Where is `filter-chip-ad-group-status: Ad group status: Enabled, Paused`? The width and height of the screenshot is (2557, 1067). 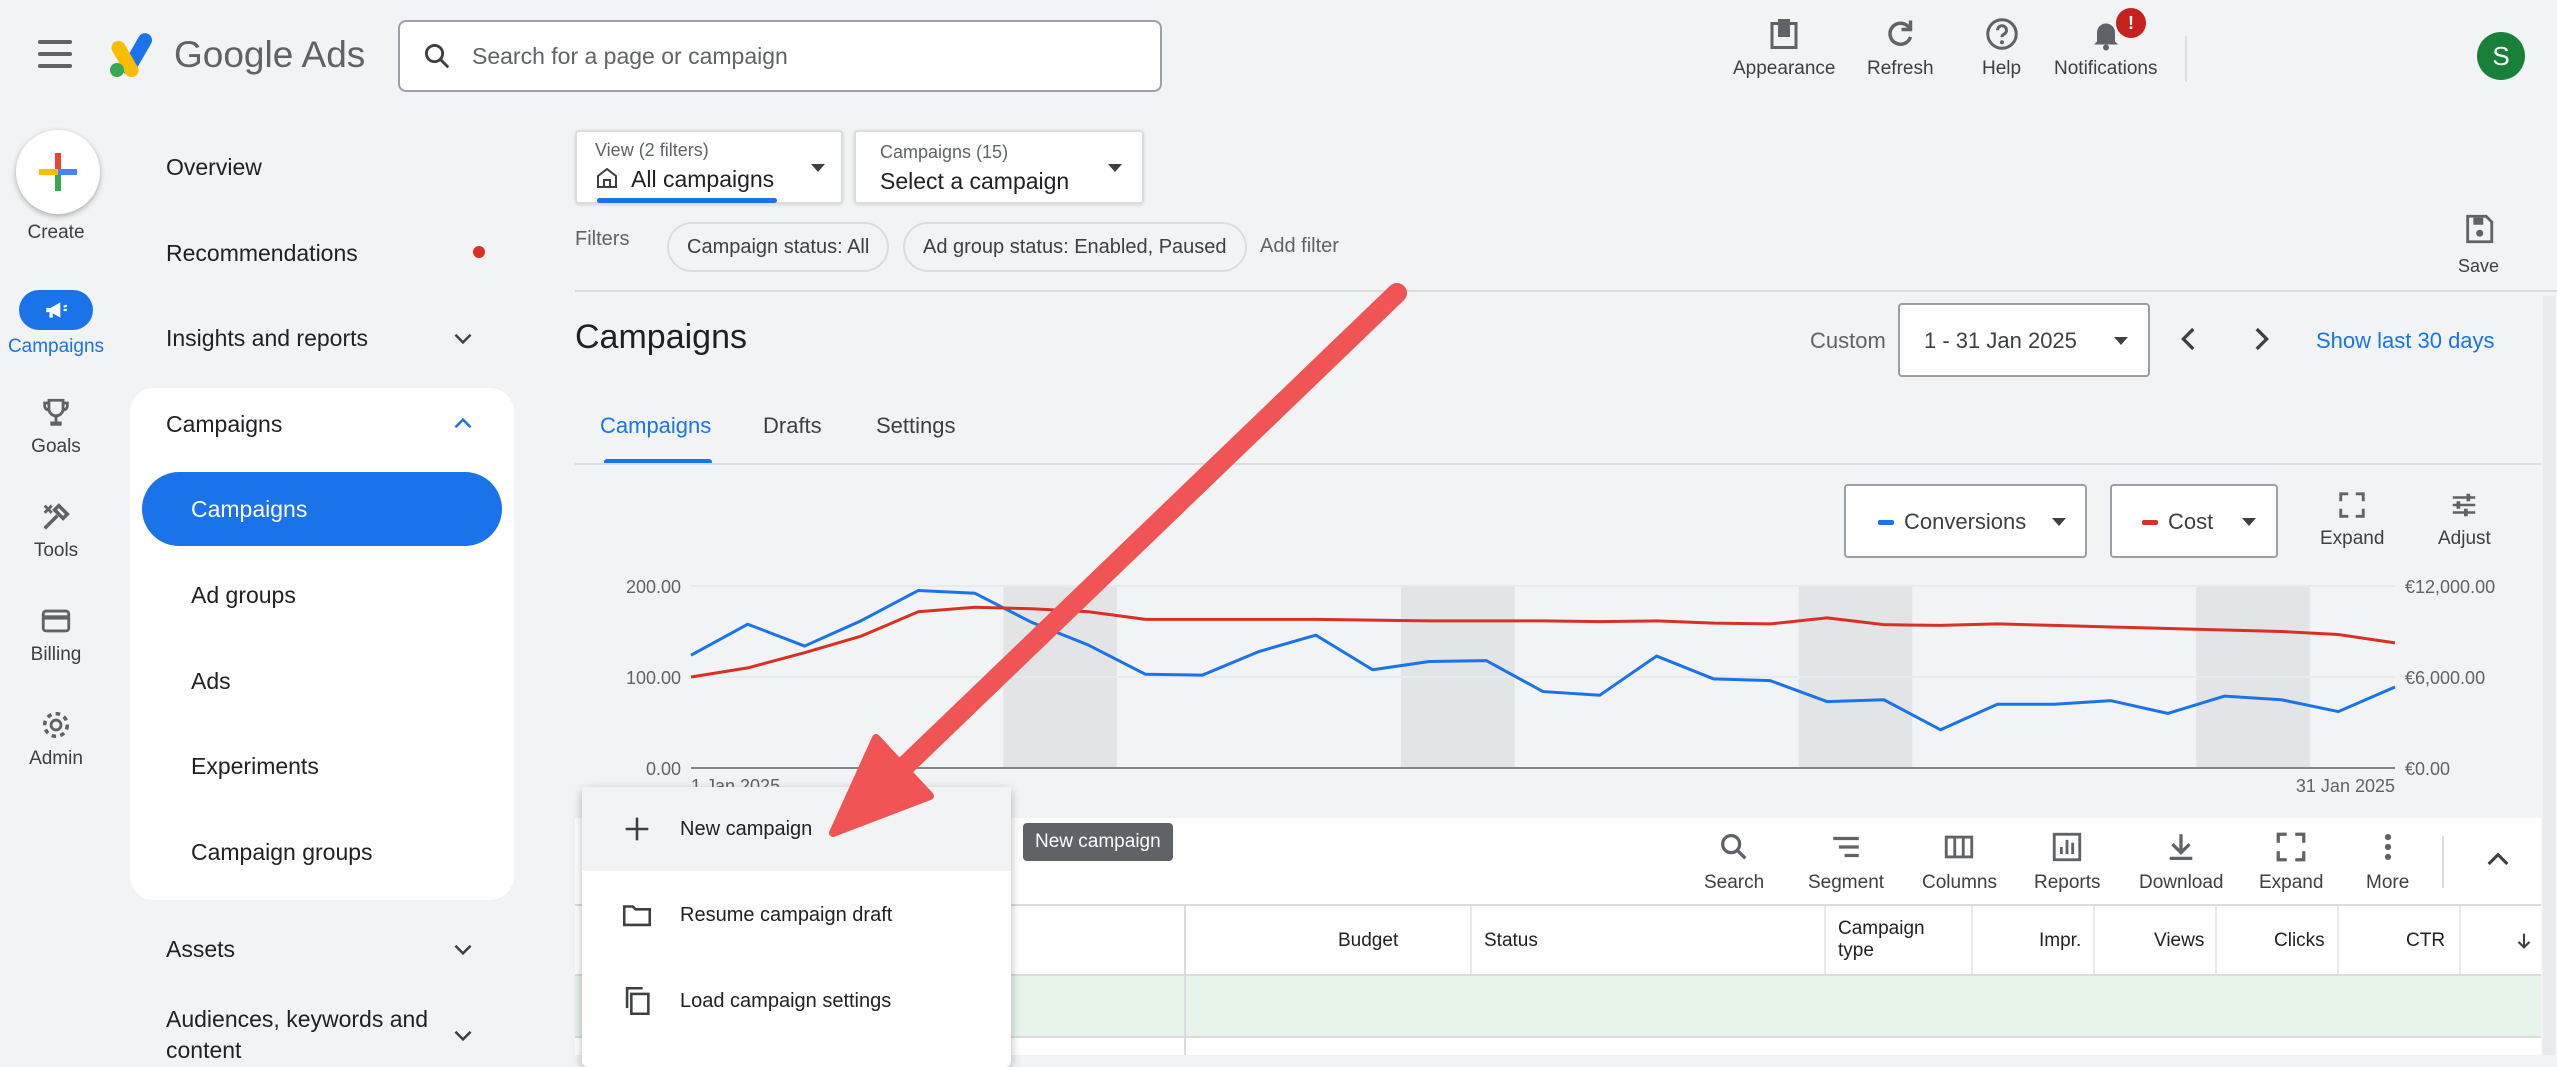 filter-chip-ad-group-status: Ad group status: Enabled, Paused is located at coordinates (1075, 247).